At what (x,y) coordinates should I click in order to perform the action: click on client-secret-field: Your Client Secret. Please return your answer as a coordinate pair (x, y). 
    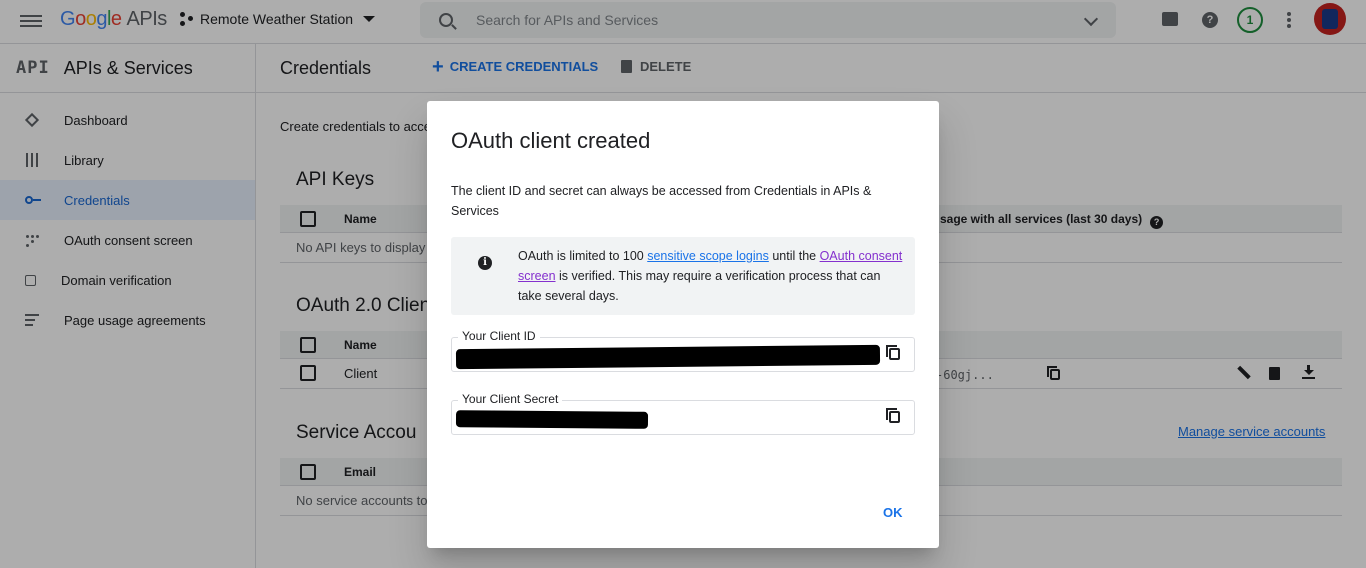
    Looking at the image, I should click on (683, 413).